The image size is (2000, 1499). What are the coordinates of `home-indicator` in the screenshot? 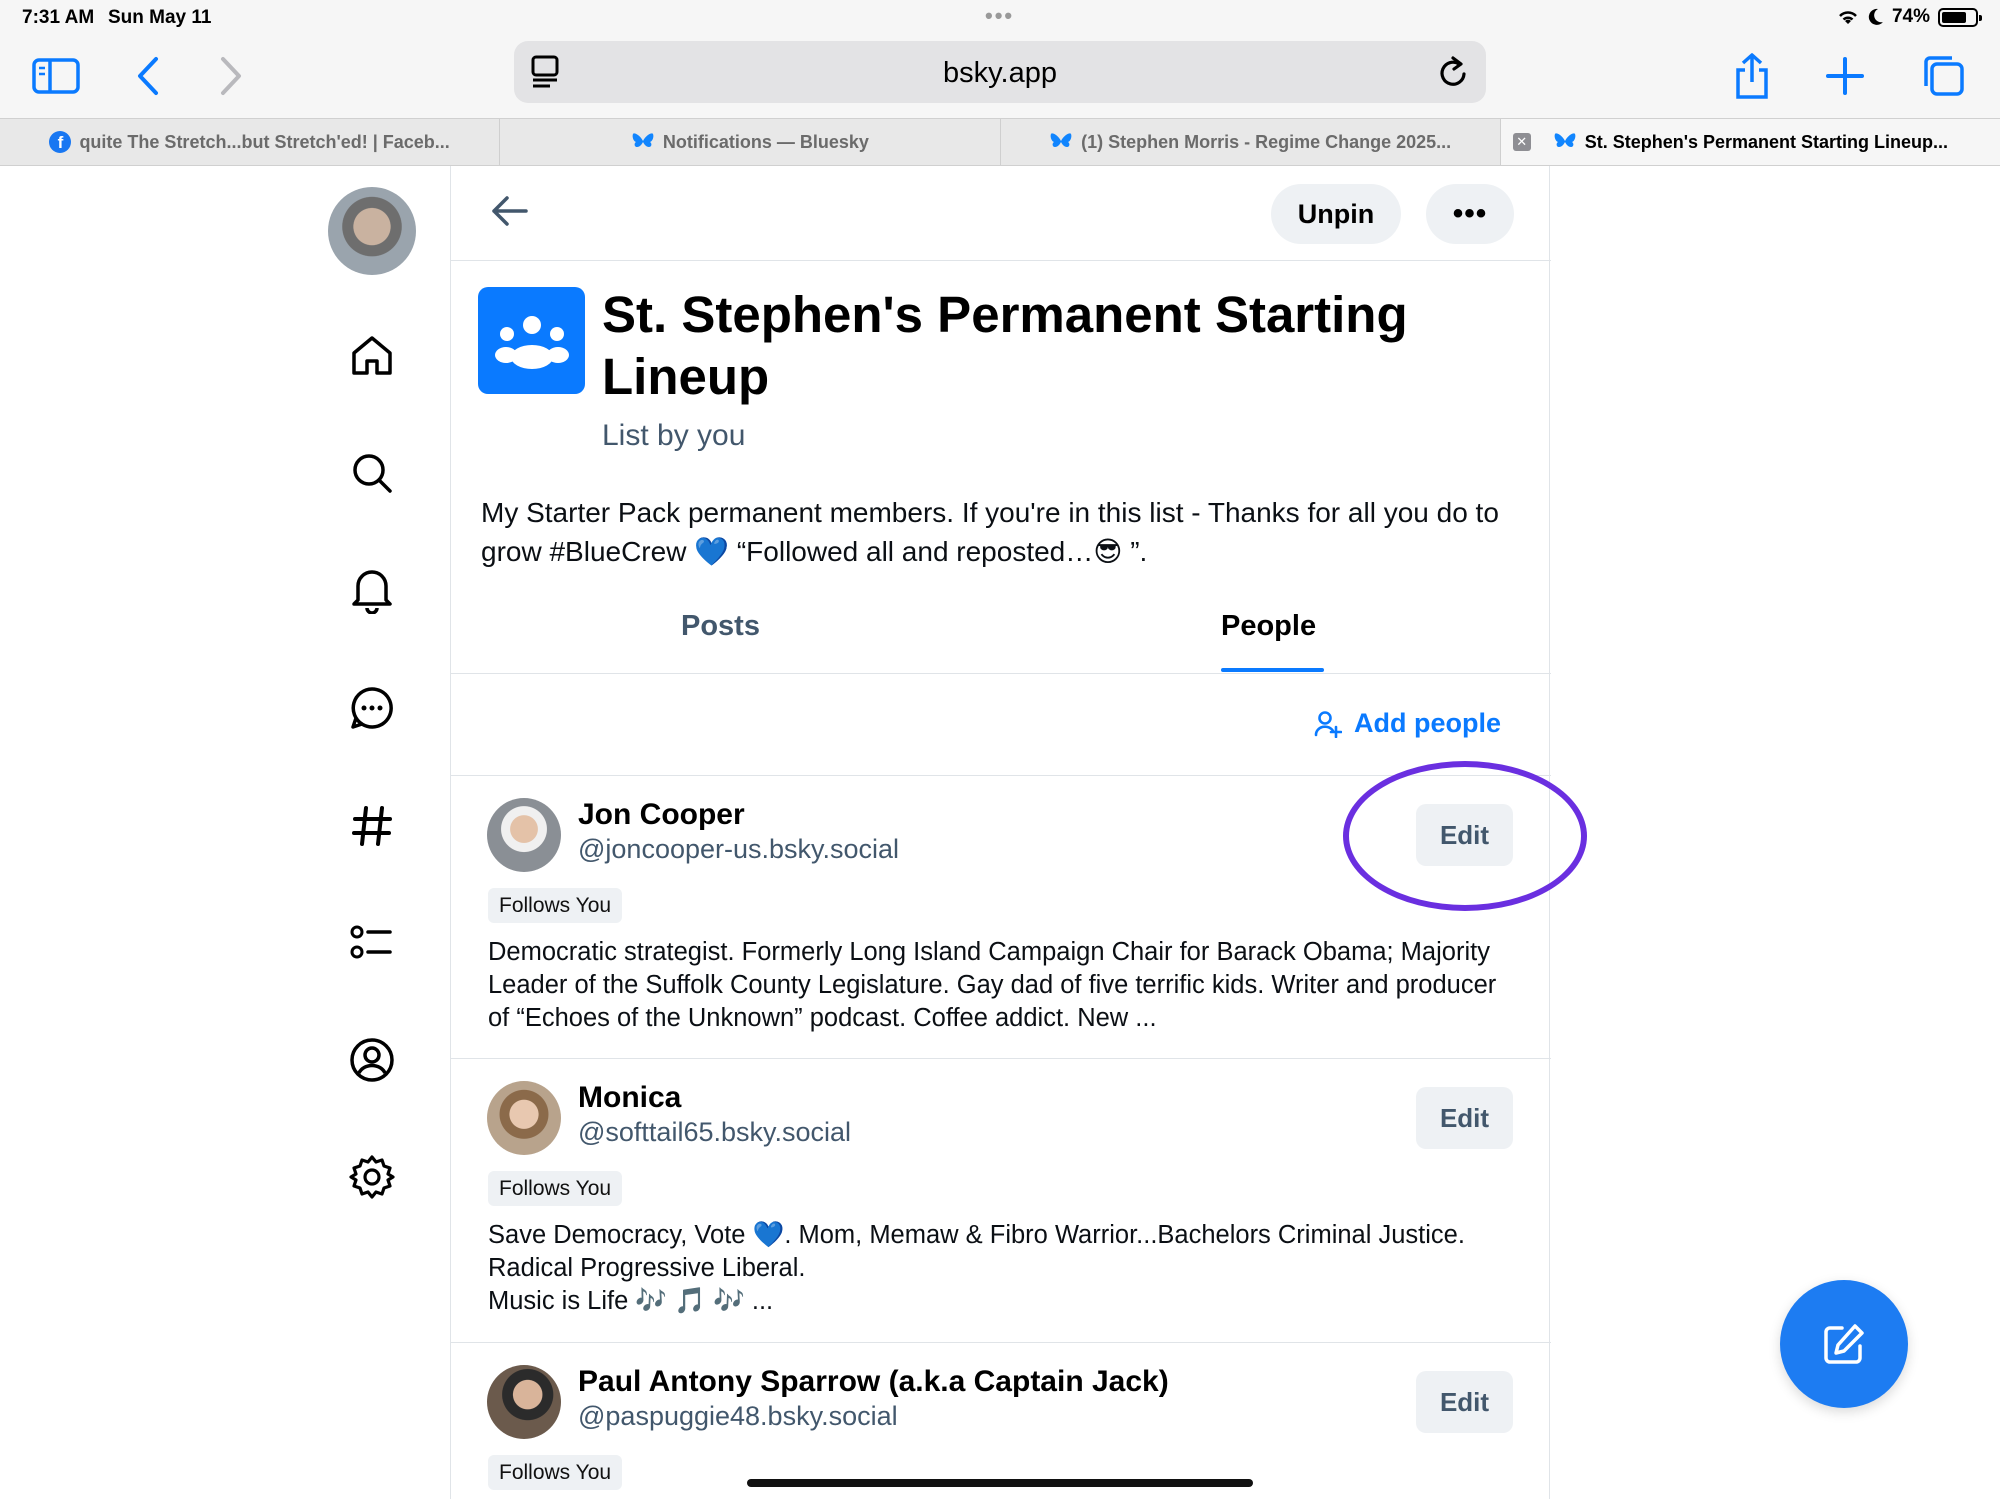 It's located at (1000, 1483).